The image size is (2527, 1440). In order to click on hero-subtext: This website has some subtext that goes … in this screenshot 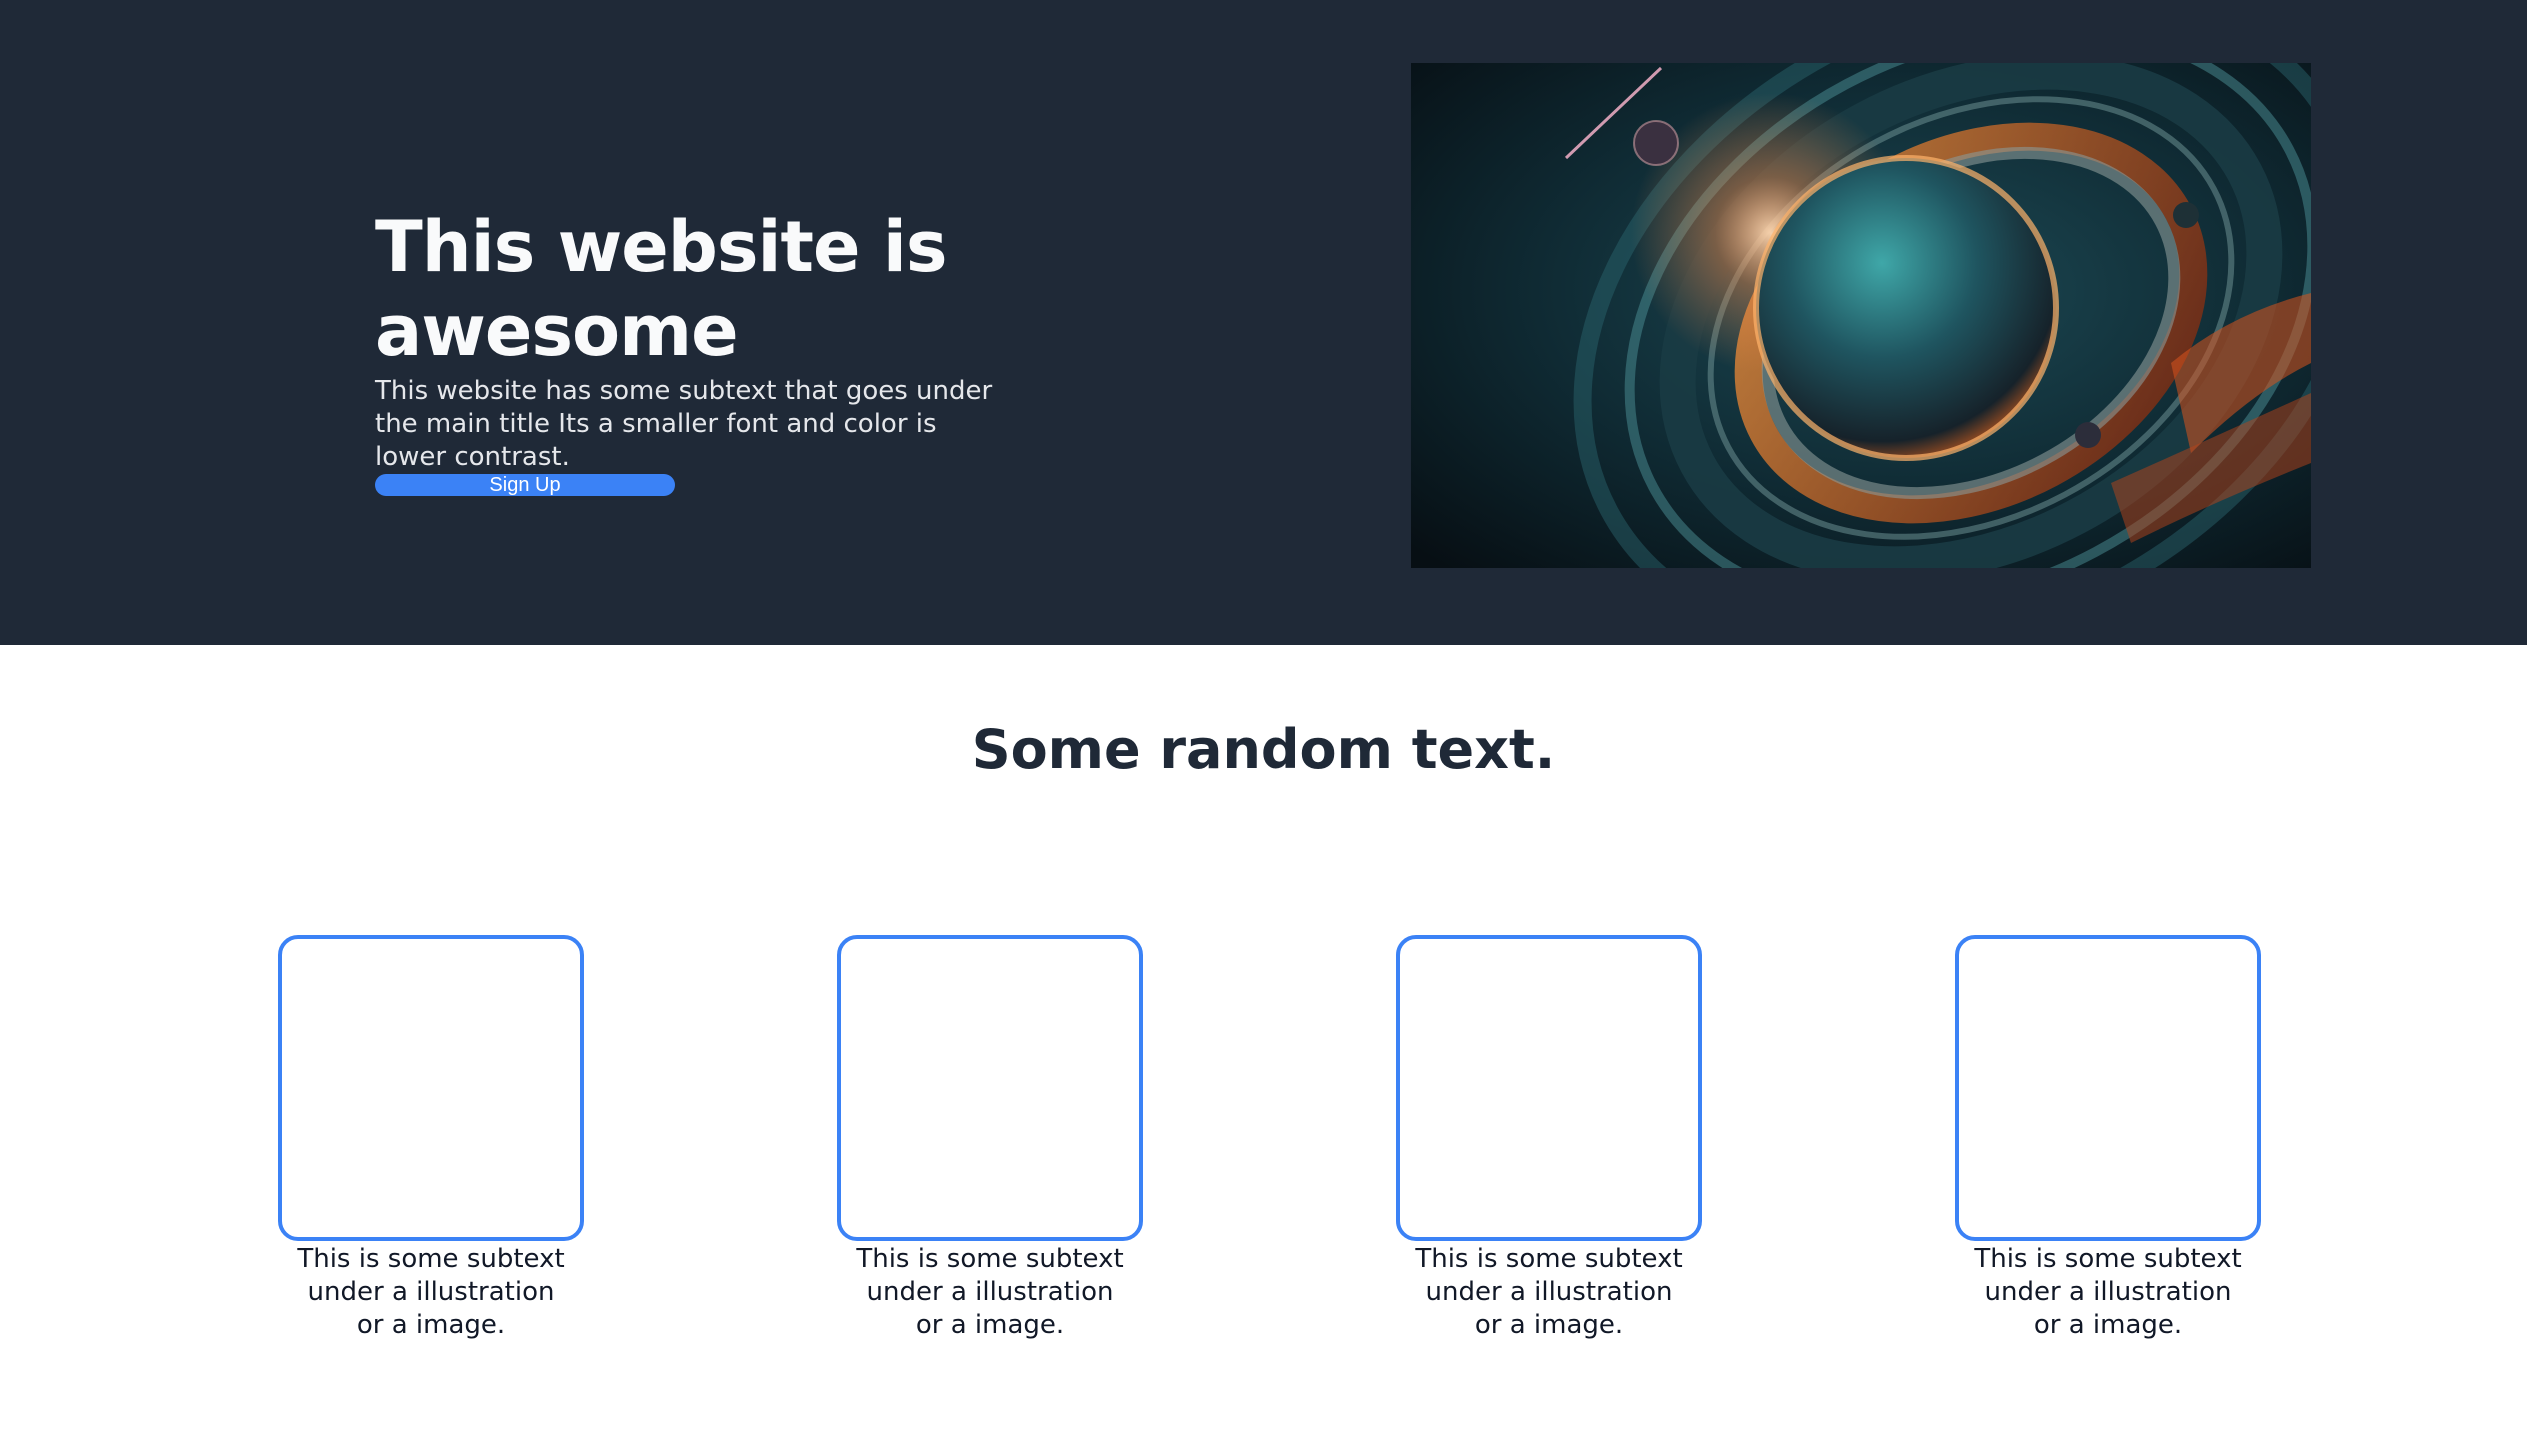, I will do `click(684, 424)`.